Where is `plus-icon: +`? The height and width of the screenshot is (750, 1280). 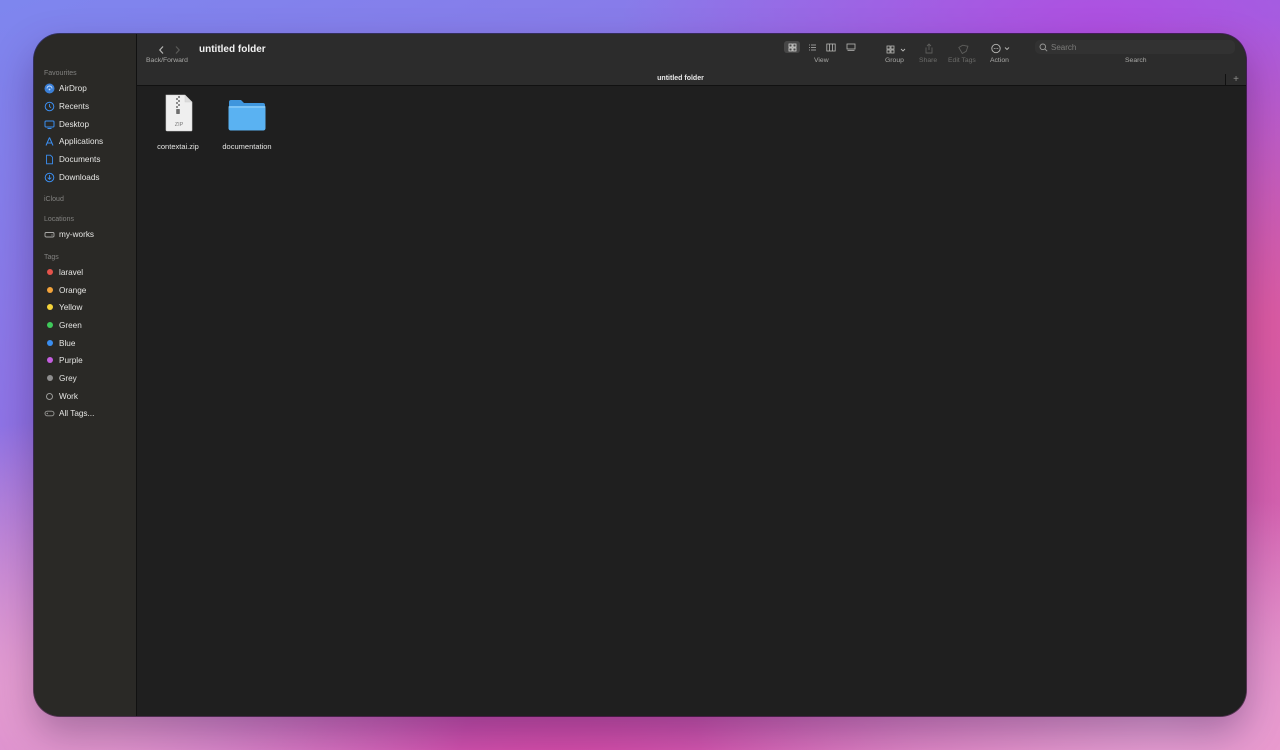
plus-icon: + is located at coordinates (1236, 79).